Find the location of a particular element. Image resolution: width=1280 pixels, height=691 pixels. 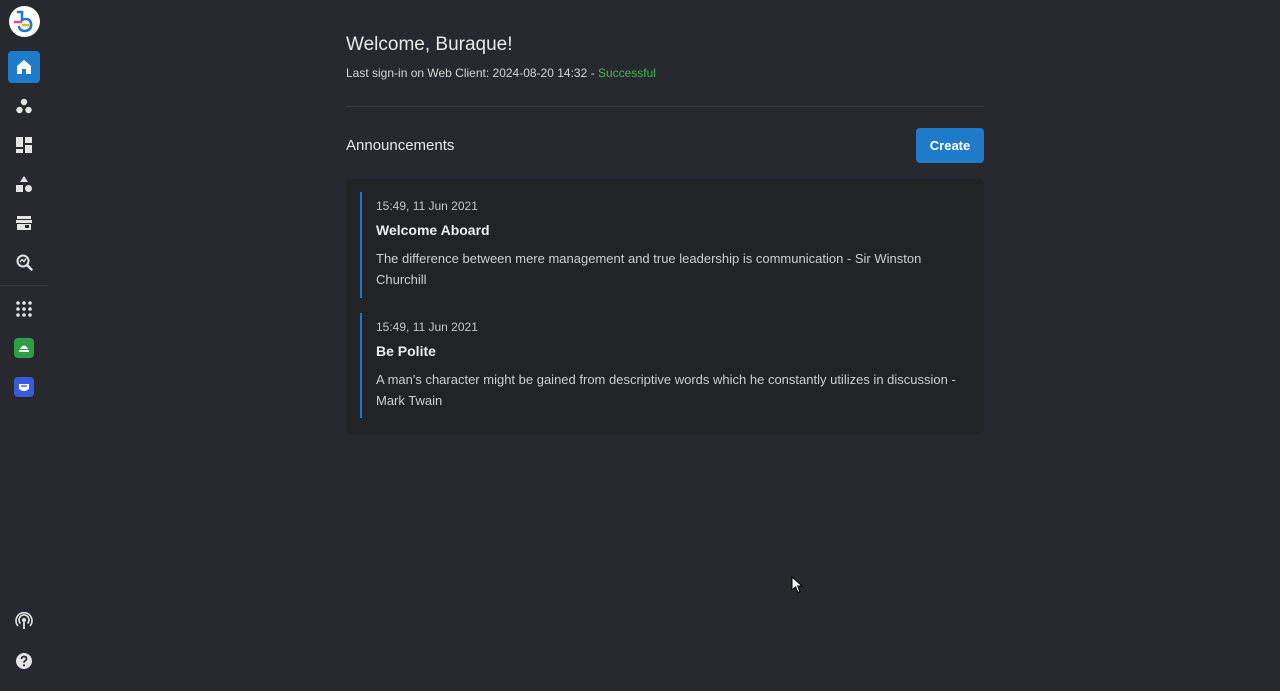

nav-groups is located at coordinates (24, 106).